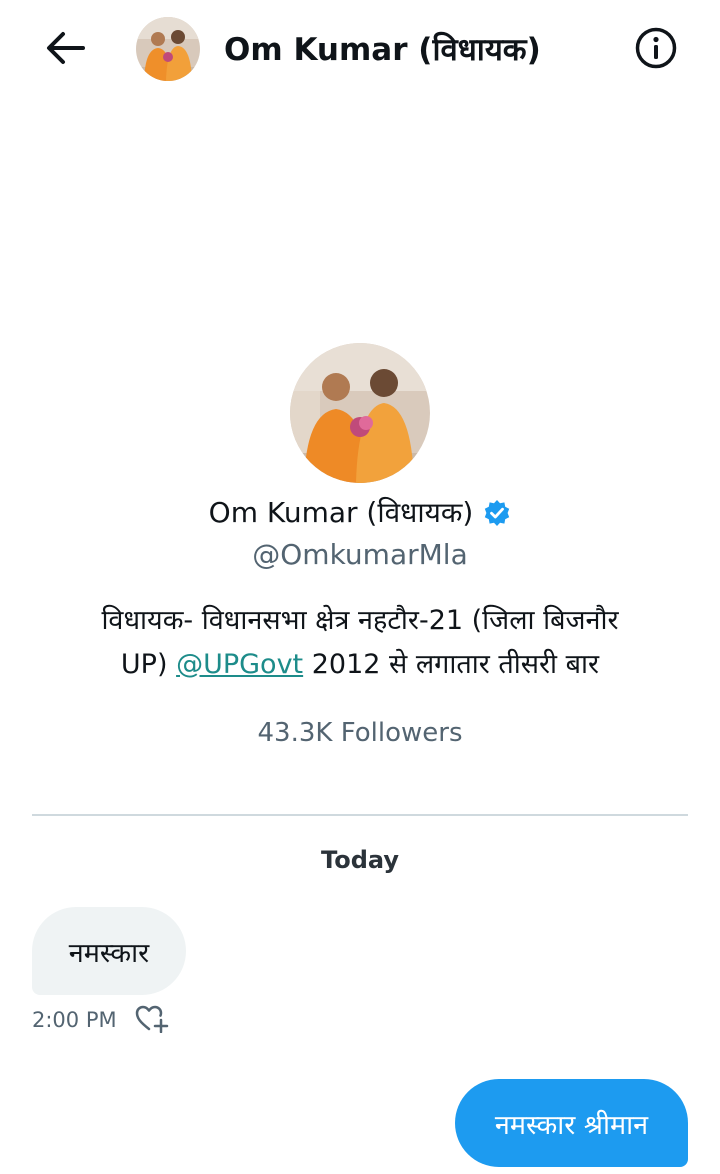  I want to click on profile-avatar, so click(360, 413).